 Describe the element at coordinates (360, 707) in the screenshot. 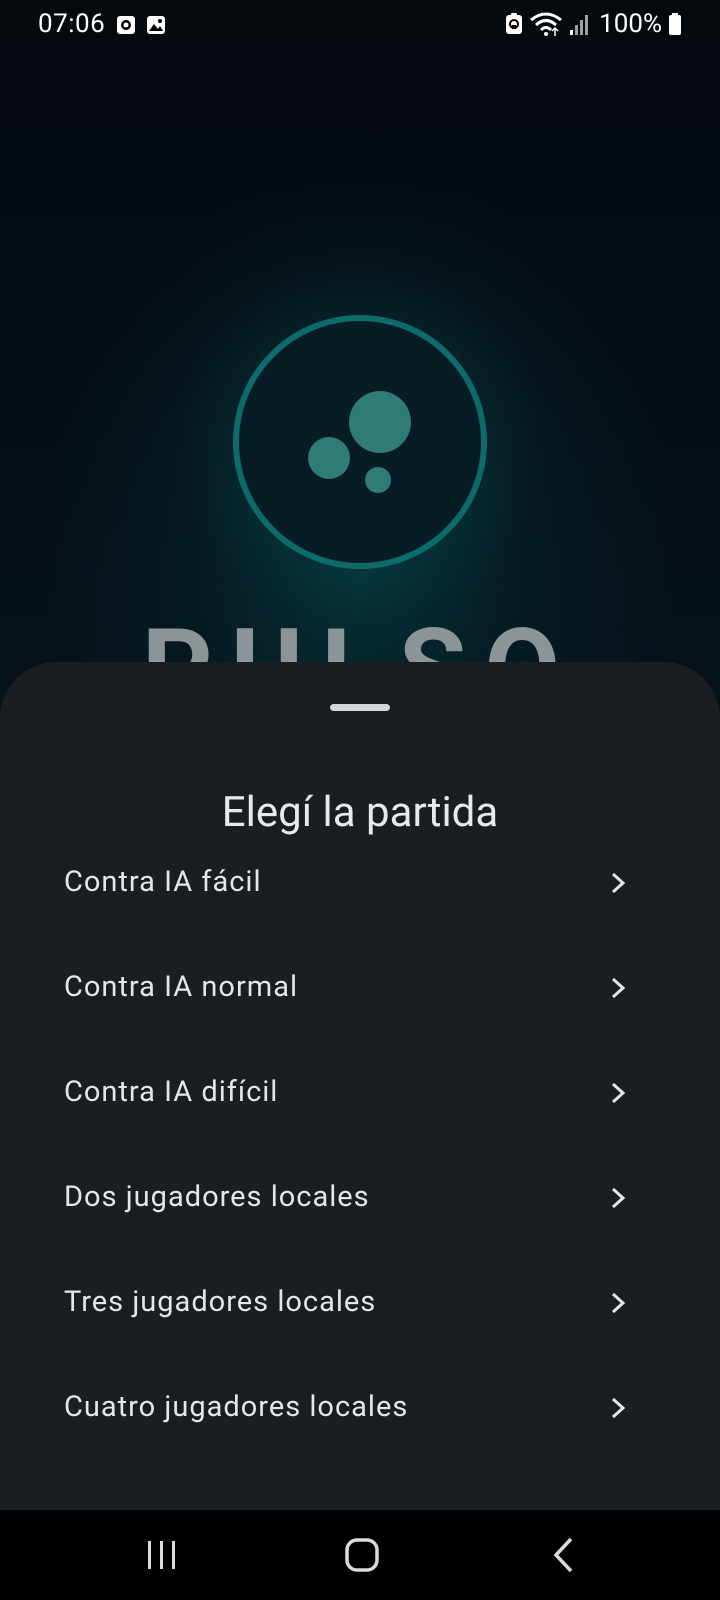

I see `drag-handle` at that location.